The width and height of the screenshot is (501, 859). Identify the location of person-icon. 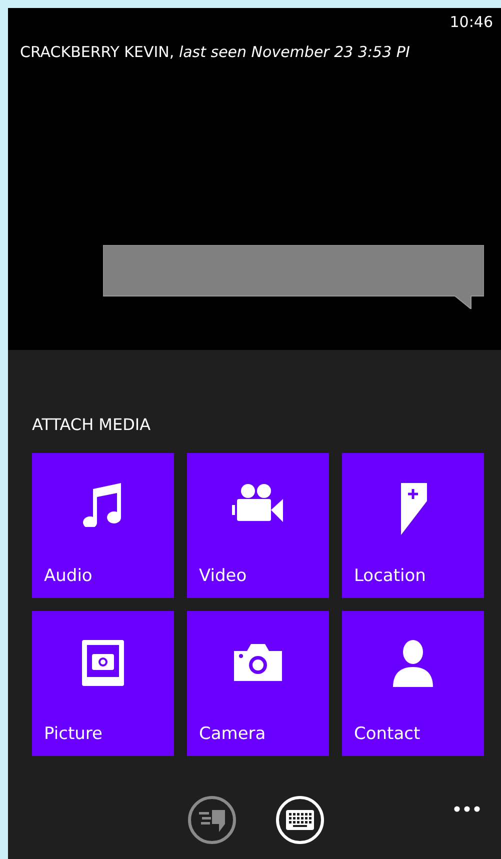
(413, 664).